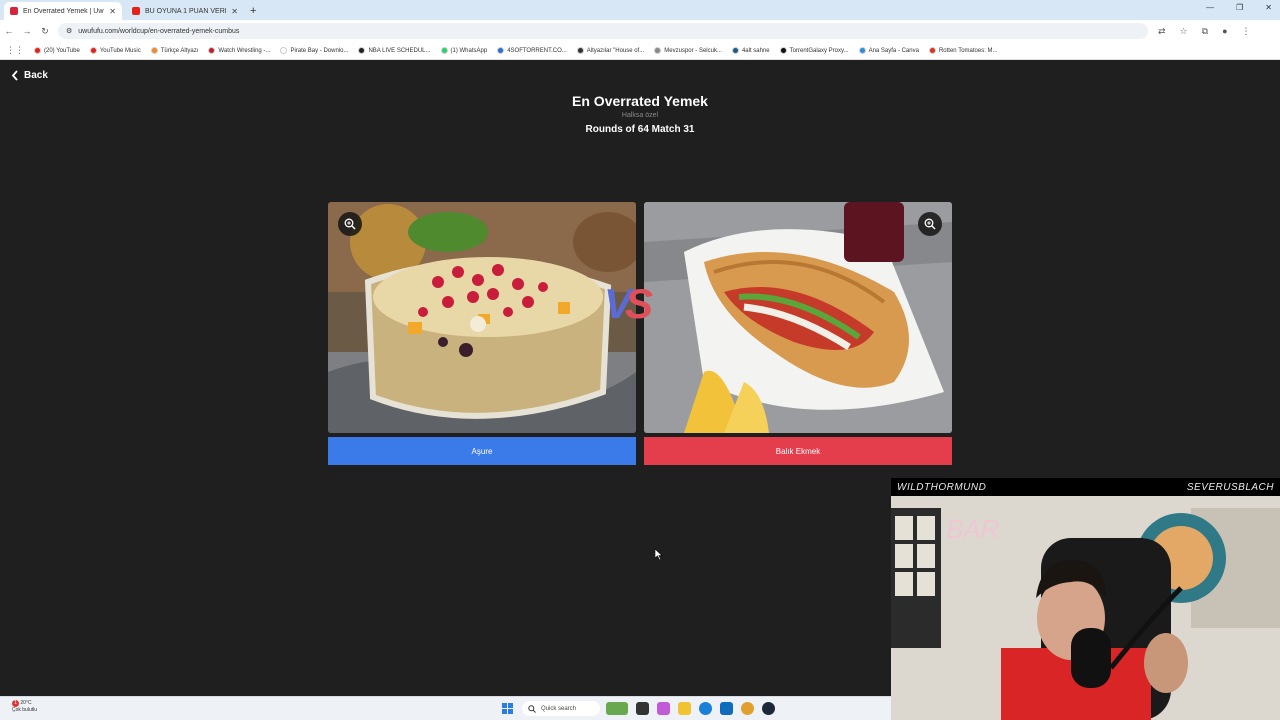  Describe the element at coordinates (62, 50) in the screenshot. I see `bookmark-label: (20) YouTube` at that location.